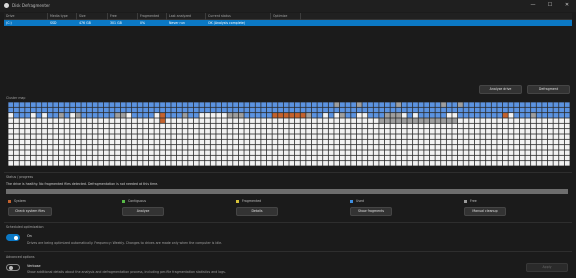 This screenshot has height=278, width=576. What do you see at coordinates (34, 266) in the screenshot?
I see `verbose-toggle-title: Verbose` at bounding box center [34, 266].